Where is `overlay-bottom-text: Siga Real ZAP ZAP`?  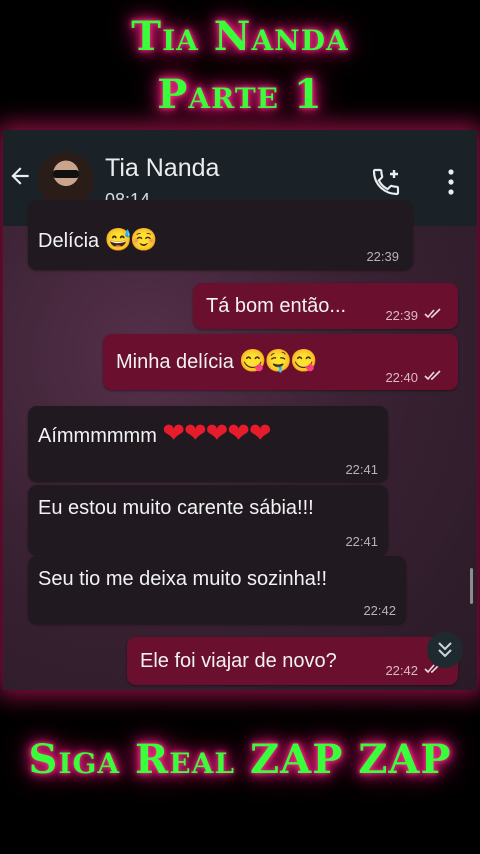
overlay-bottom-text: Siga Real ZAP ZAP is located at coordinates (240, 759).